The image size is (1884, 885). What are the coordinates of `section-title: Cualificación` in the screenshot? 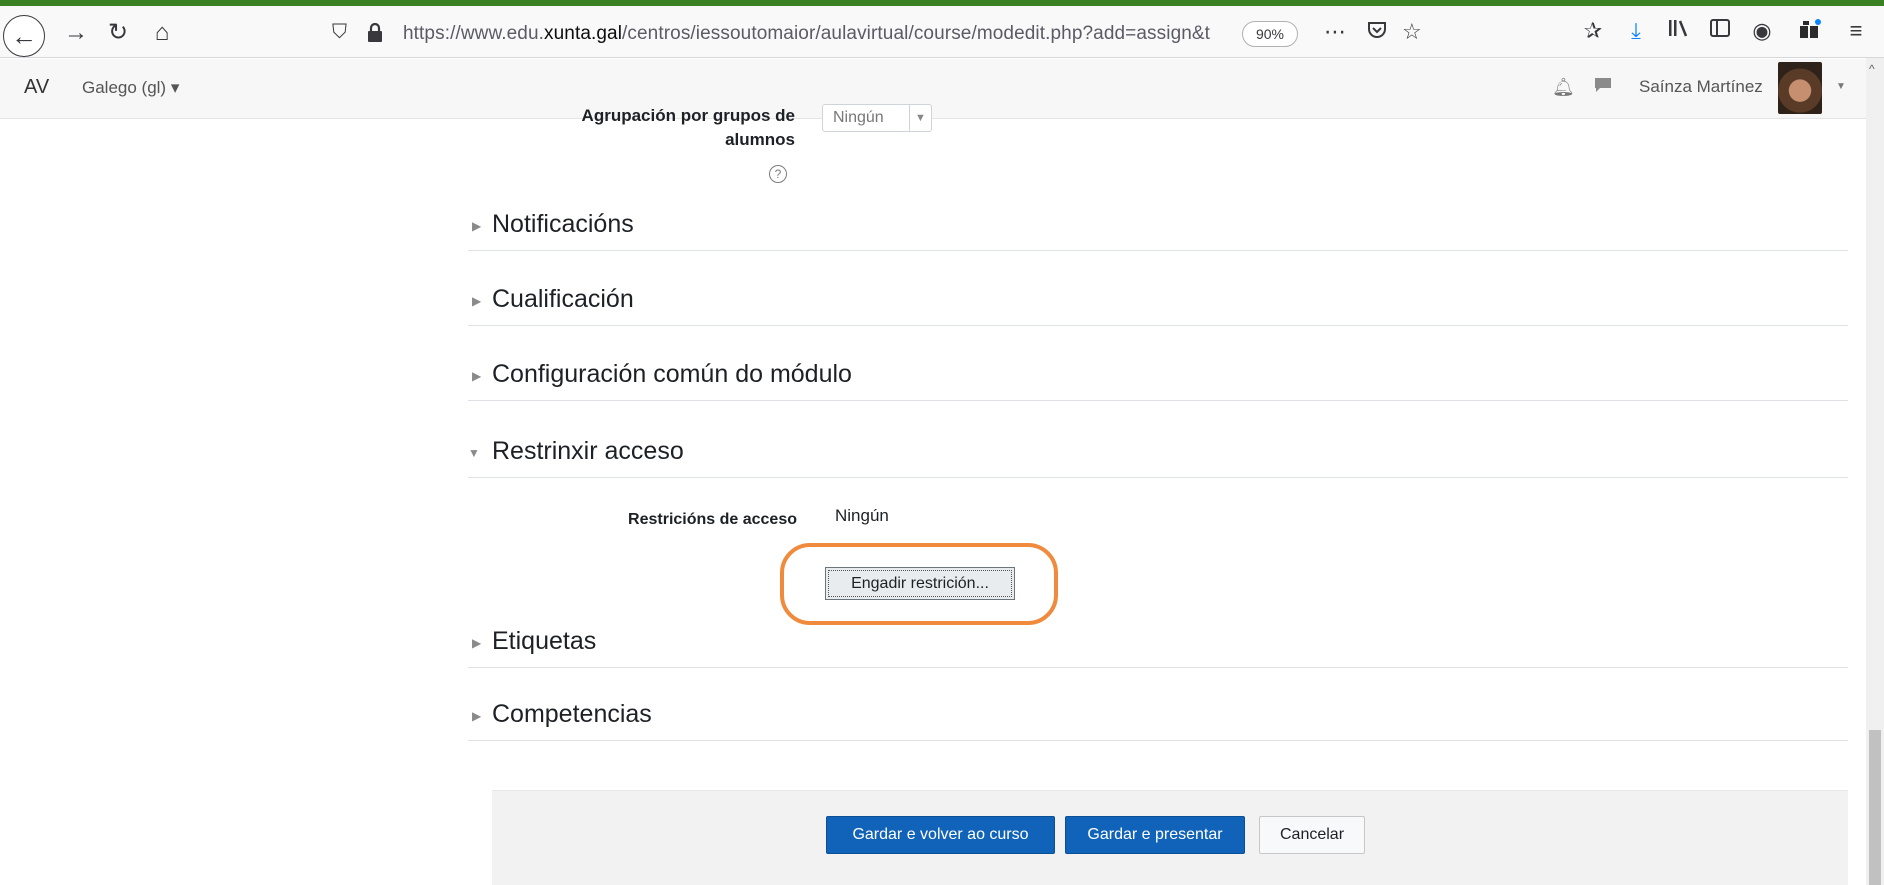 It's located at (563, 299).